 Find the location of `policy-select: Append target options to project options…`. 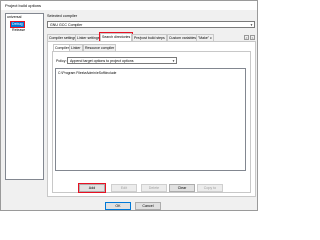

policy-select: Append target options to project options… is located at coordinates (122, 60).